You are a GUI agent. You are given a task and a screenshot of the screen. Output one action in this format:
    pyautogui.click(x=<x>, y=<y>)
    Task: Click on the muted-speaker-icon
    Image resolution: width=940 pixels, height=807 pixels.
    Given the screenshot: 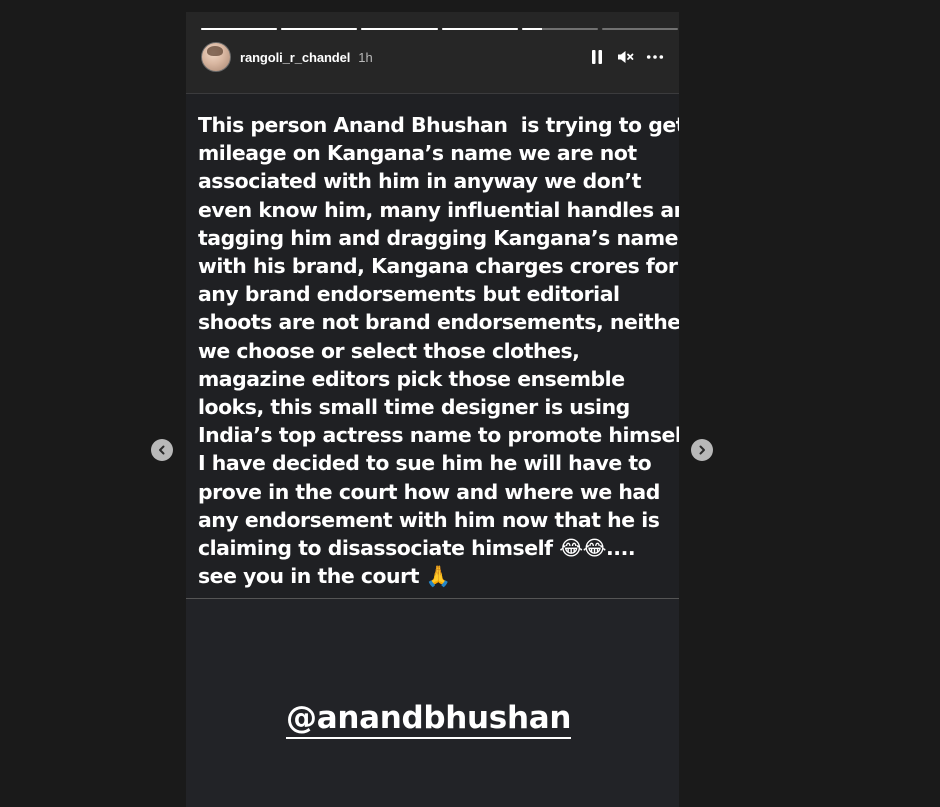 What is the action you would take?
    pyautogui.click(x=626, y=57)
    